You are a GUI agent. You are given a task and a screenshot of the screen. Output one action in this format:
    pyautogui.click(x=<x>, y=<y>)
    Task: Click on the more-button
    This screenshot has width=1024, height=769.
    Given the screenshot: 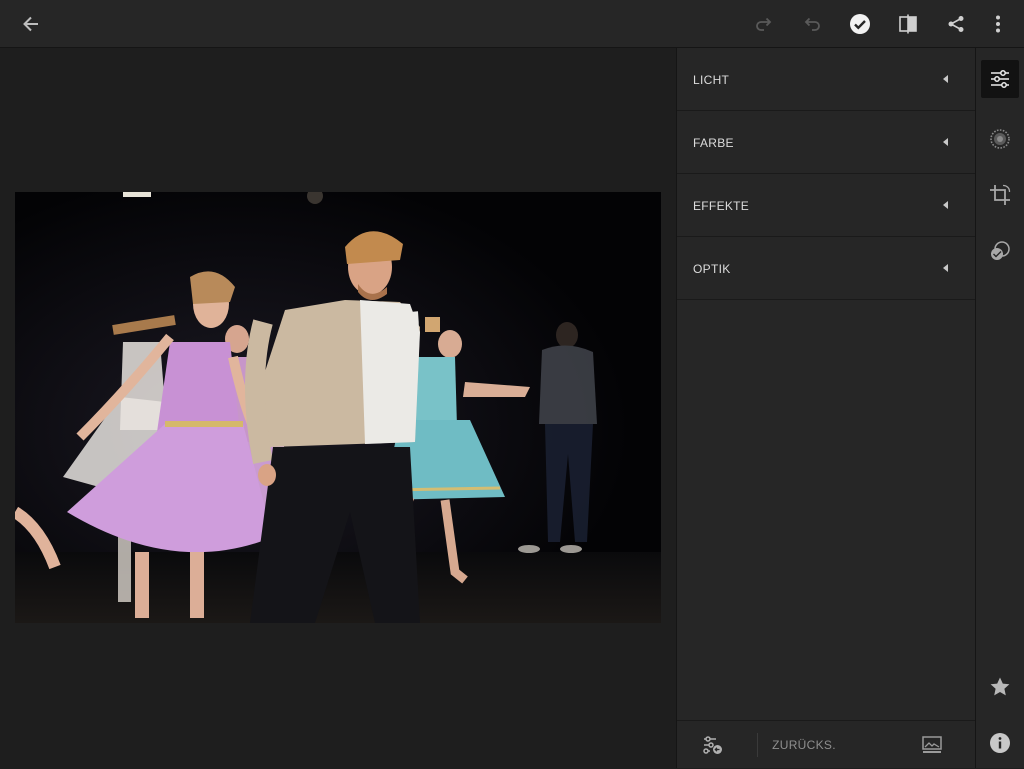 What is the action you would take?
    pyautogui.click(x=998, y=23)
    